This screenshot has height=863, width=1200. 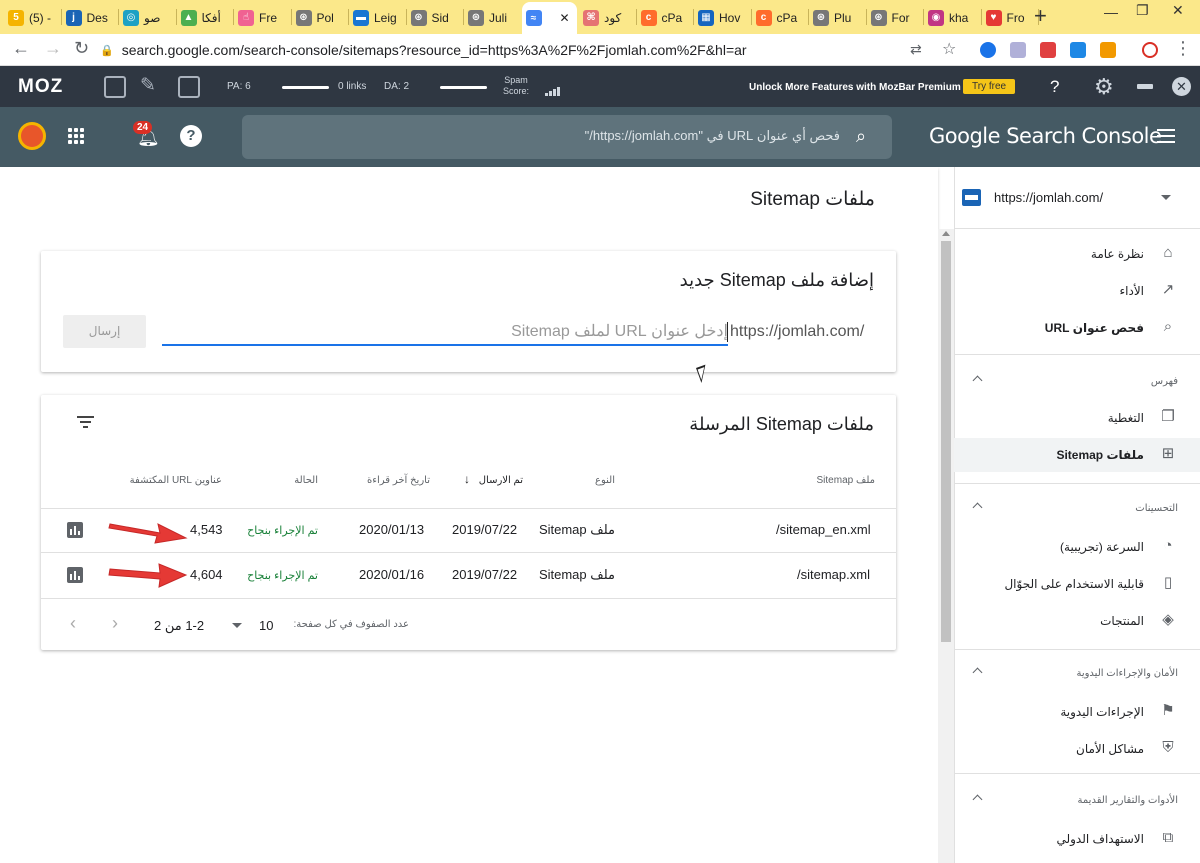 I want to click on col-header-last-read: تاريخ آخر قراءة, so click(x=398, y=480).